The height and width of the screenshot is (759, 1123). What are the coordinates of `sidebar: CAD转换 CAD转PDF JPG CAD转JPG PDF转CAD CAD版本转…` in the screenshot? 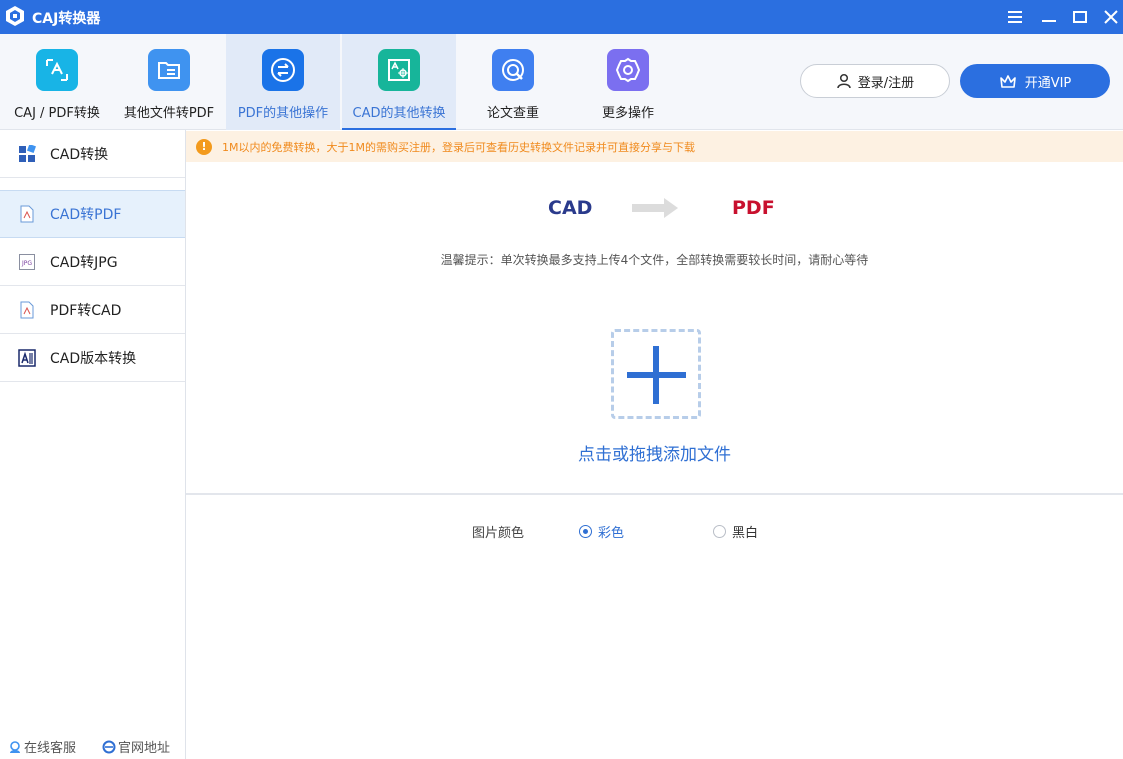 It's located at (93, 444).